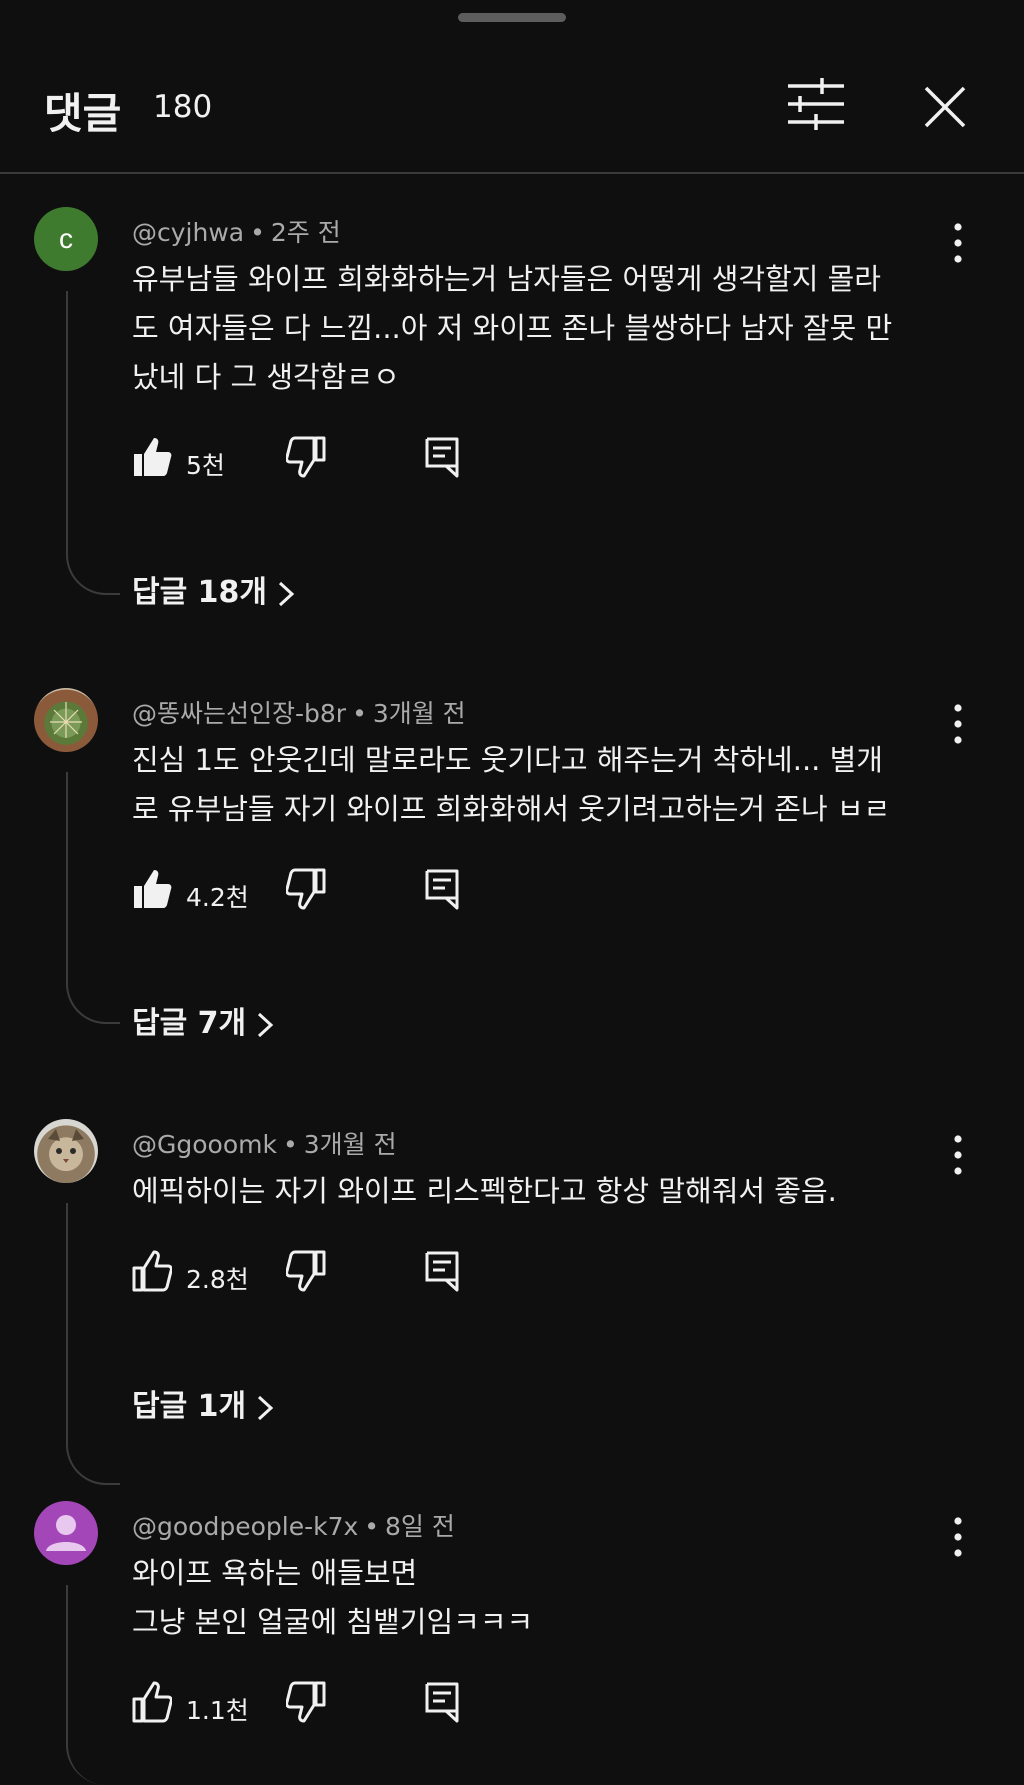  I want to click on view-replies-button: 답글 7개, so click(203, 1020).